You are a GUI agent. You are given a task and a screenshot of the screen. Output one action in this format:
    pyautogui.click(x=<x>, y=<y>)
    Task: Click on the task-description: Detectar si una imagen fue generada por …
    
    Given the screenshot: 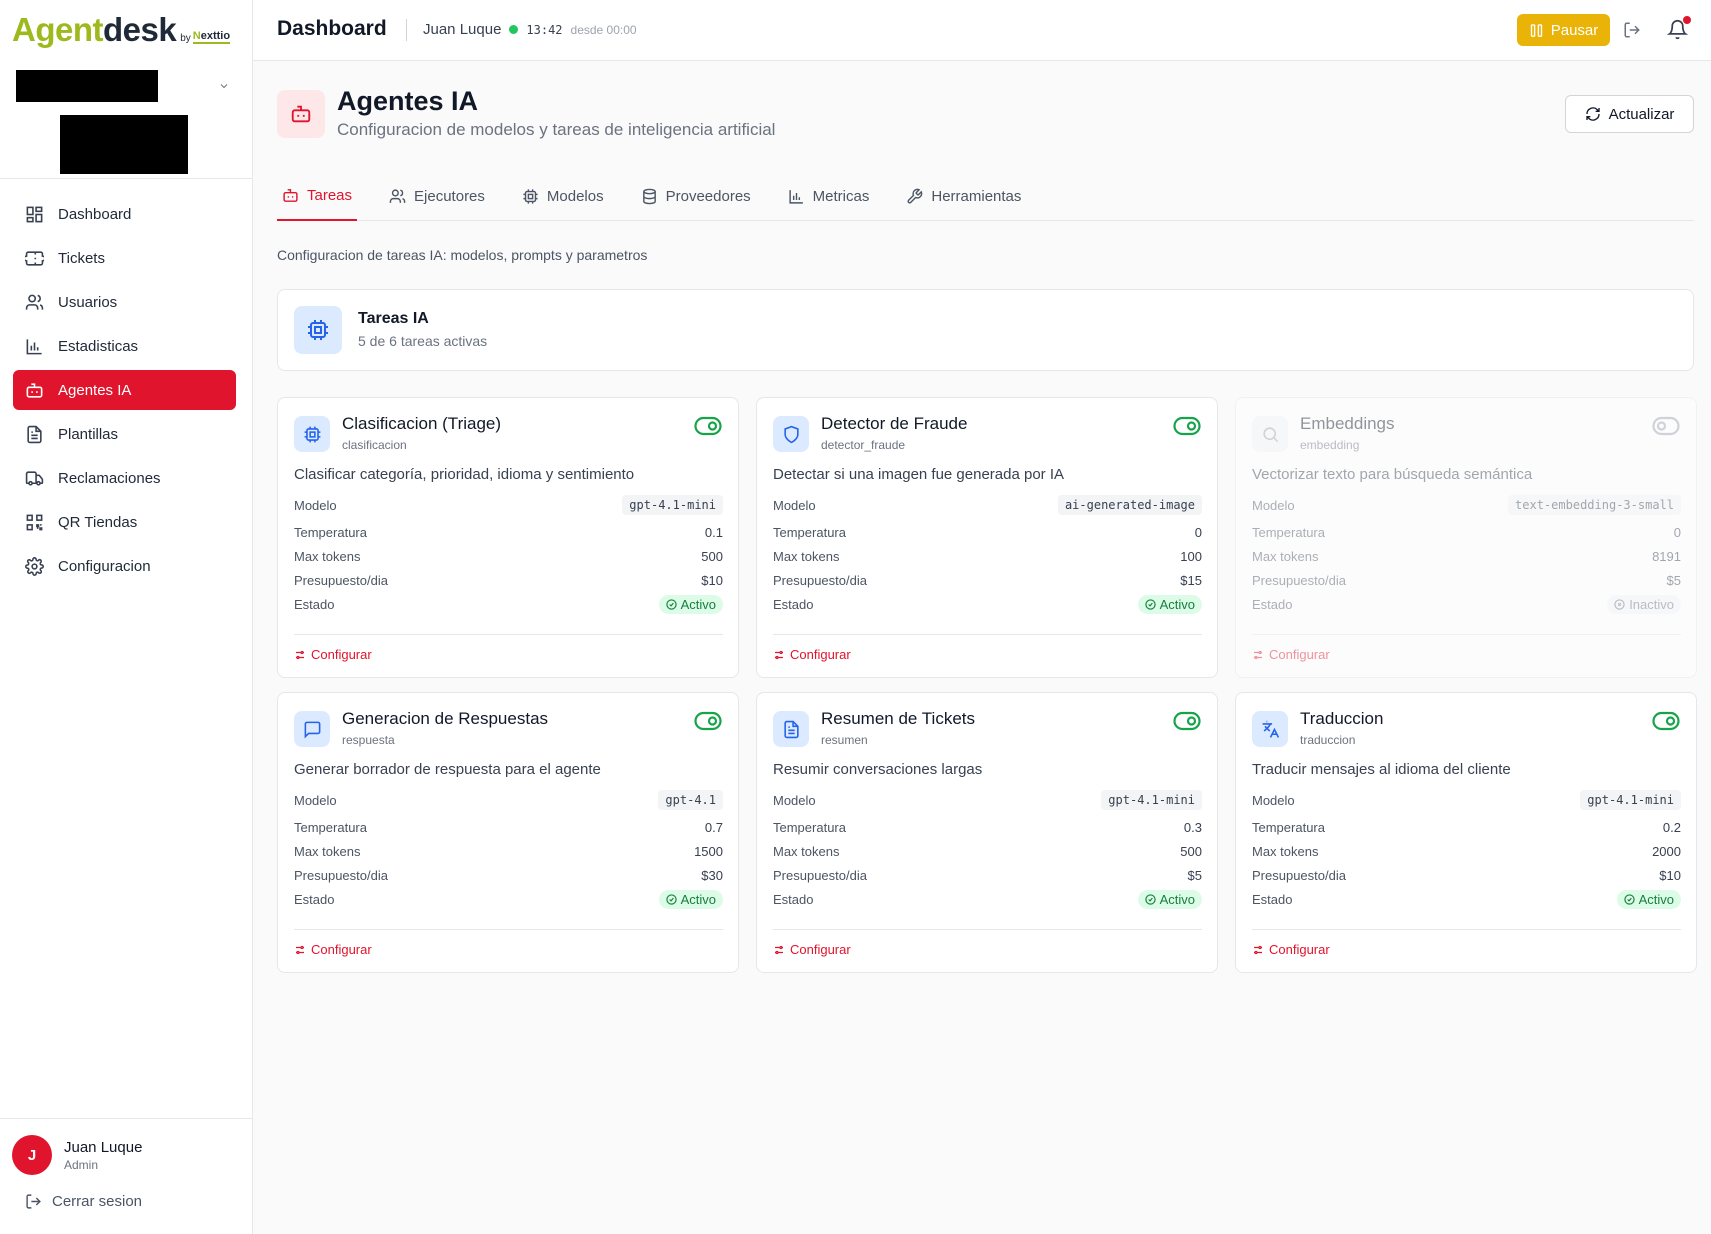 What is the action you would take?
    pyautogui.click(x=919, y=474)
    